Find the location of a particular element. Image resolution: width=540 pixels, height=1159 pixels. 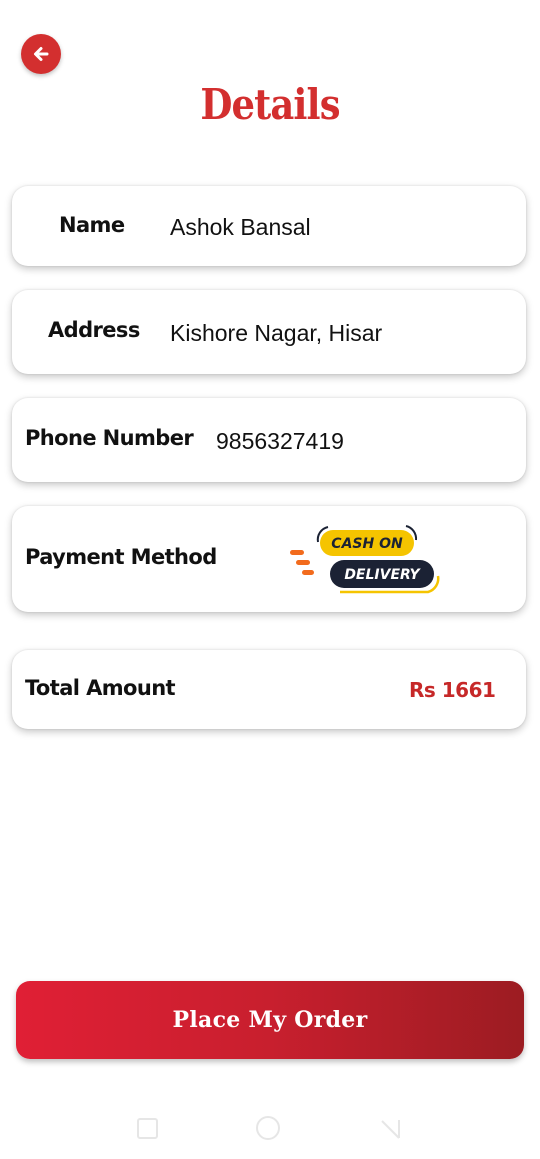

place-order-label: Place My Order is located at coordinates (270, 1020).